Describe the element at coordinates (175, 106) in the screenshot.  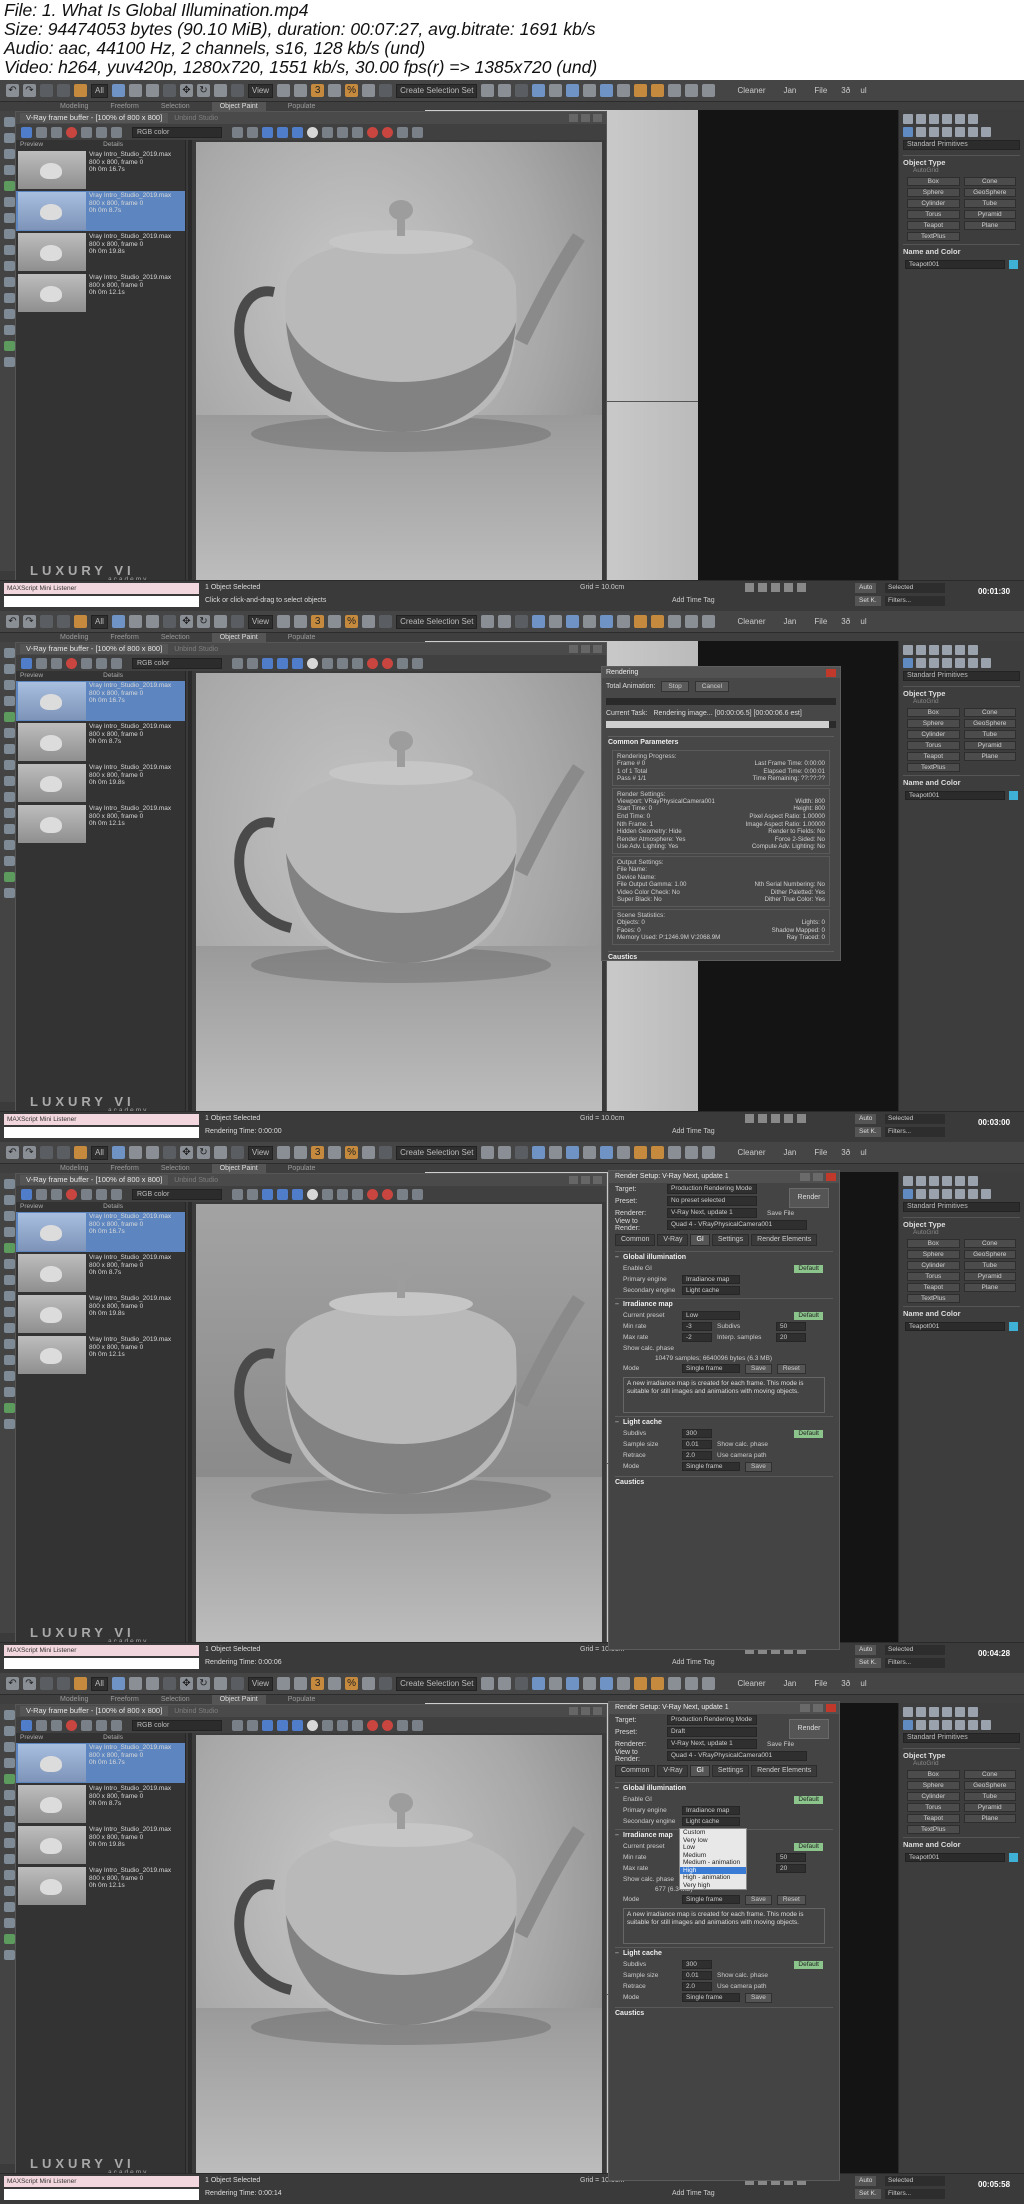
I see `ribbon-tab-selection: Selection` at that location.